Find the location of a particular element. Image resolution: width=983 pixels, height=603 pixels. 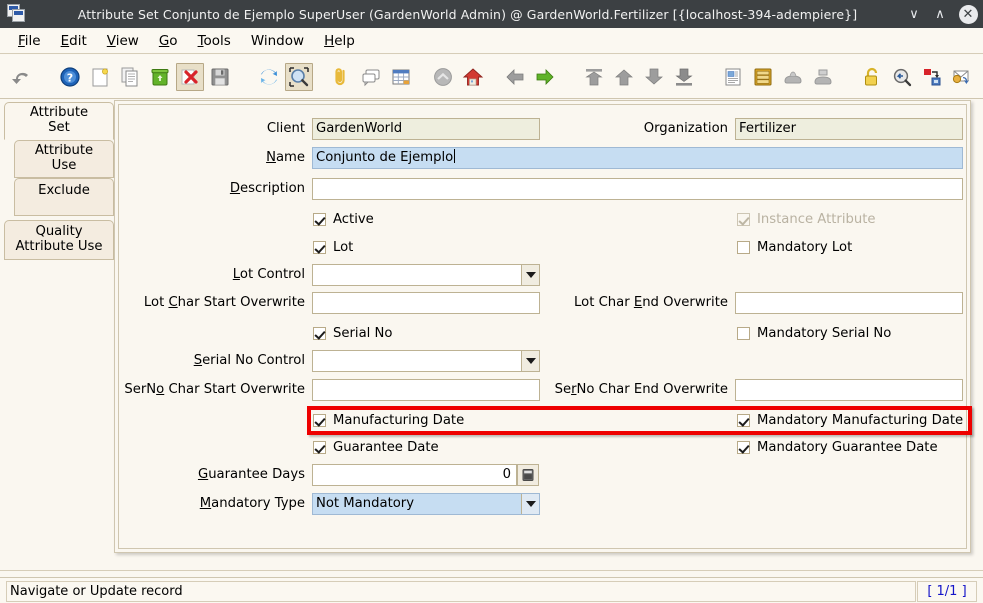

print-preview-icon is located at coordinates (793, 77).